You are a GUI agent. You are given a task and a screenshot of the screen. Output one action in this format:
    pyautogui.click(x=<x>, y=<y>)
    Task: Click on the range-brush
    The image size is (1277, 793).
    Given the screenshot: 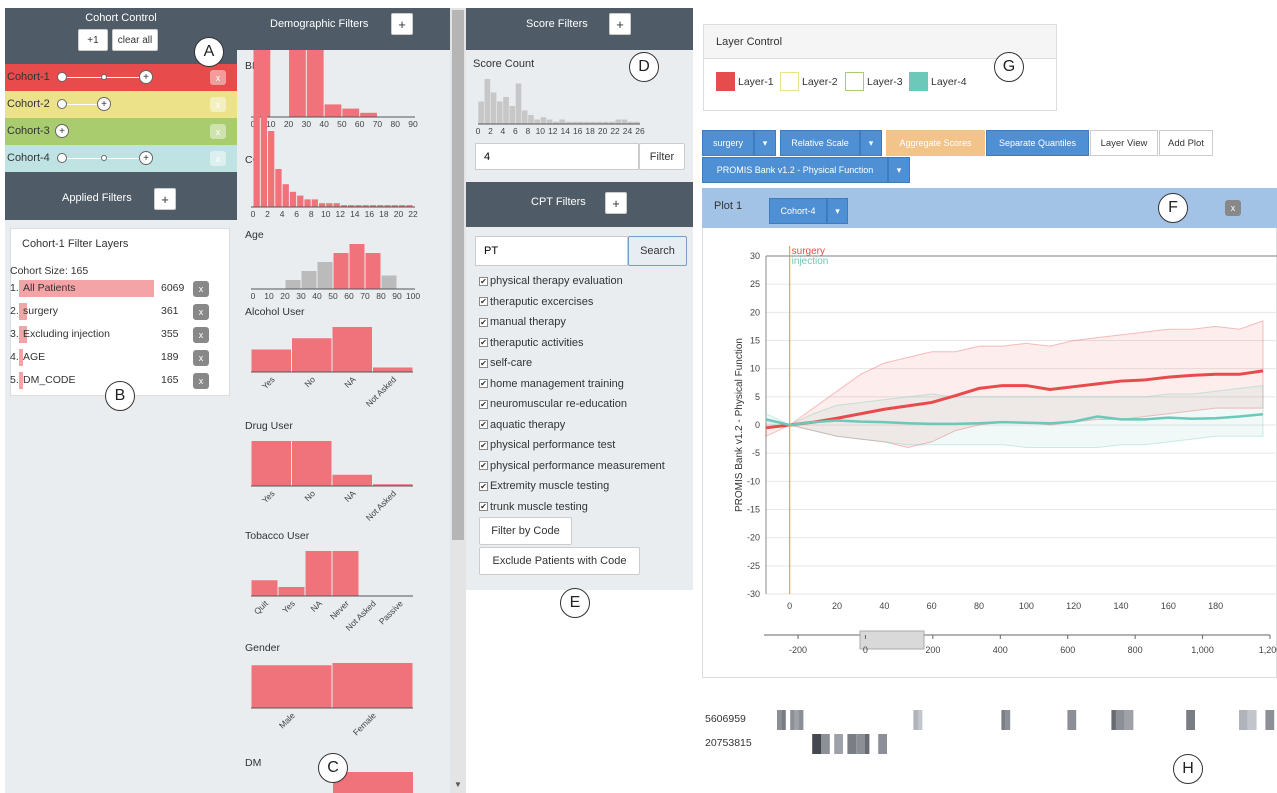 What is the action you would take?
    pyautogui.click(x=892, y=640)
    